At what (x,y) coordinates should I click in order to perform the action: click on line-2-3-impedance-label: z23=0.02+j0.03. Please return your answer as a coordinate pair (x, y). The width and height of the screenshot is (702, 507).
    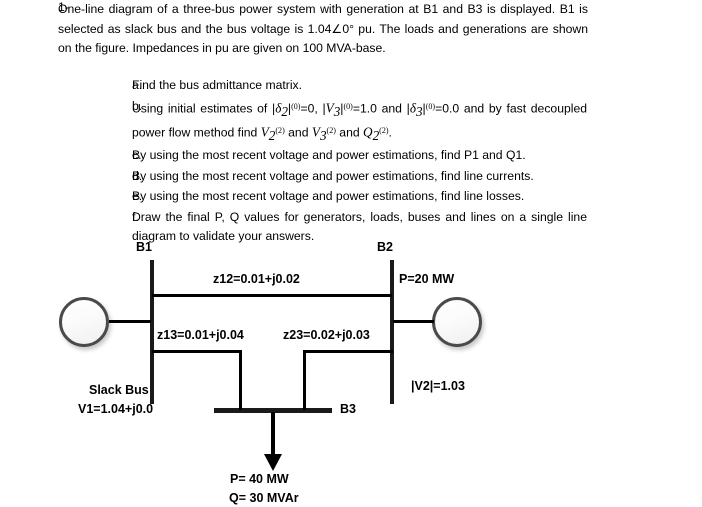
    Looking at the image, I should click on (326, 335).